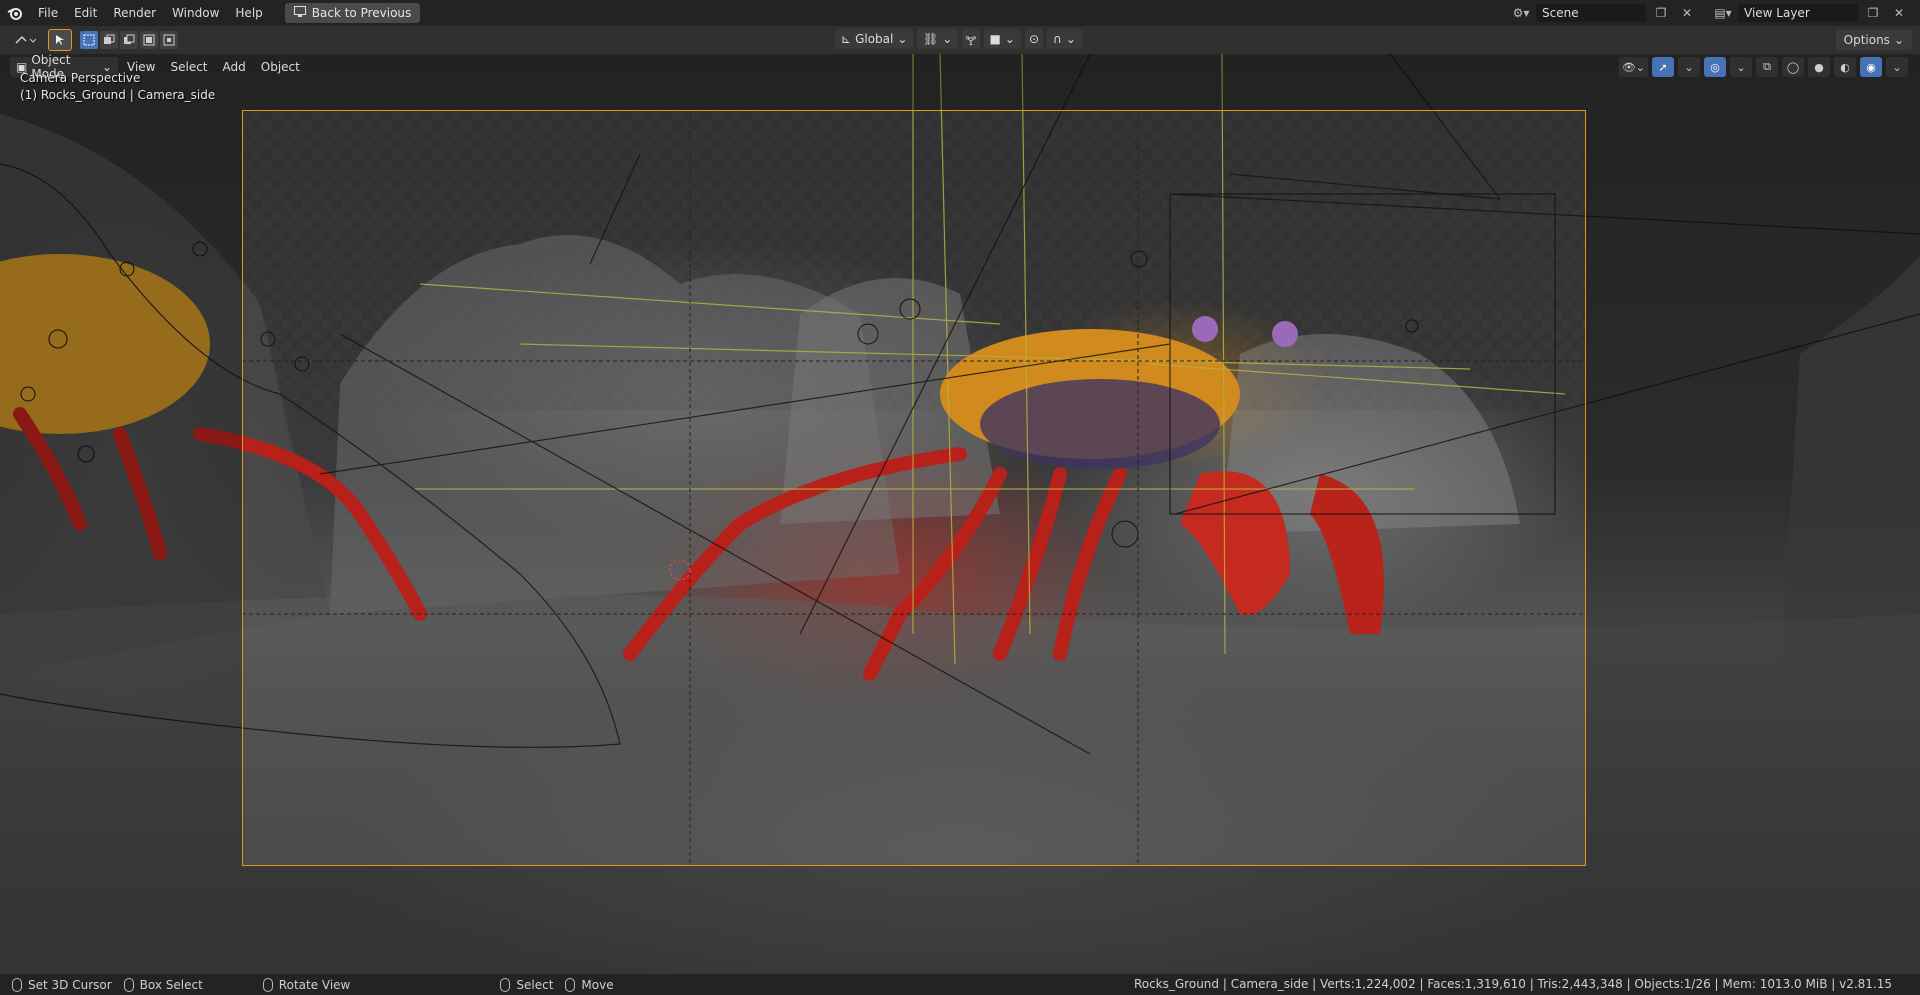 This screenshot has width=1920, height=995. What do you see at coordinates (314, 984) in the screenshot?
I see `status-hint-label: Rotate View` at bounding box center [314, 984].